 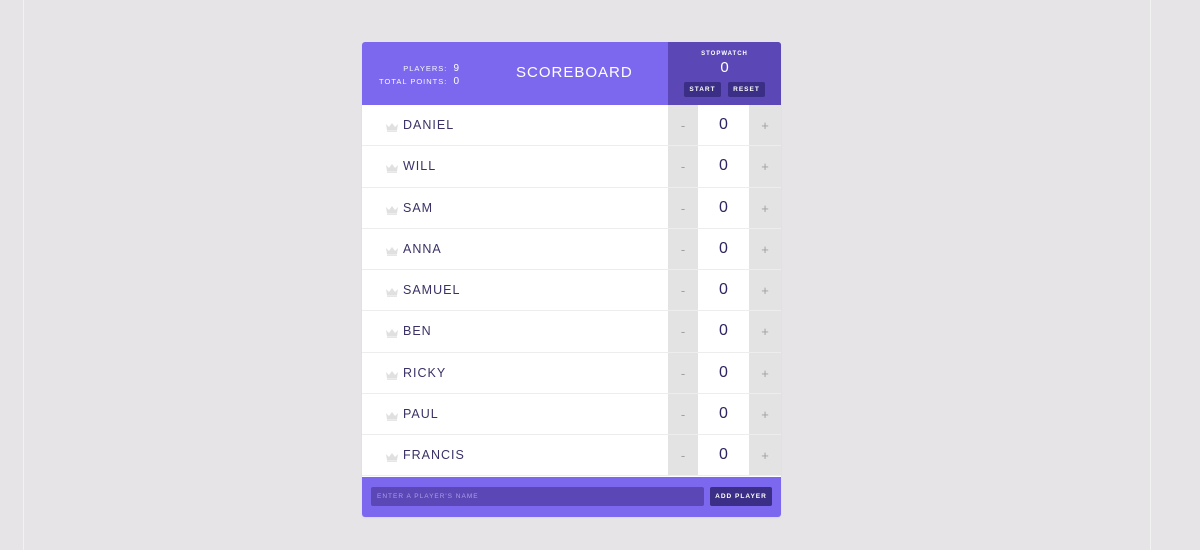 What do you see at coordinates (422, 248) in the screenshot?
I see `player-name: ANNA` at bounding box center [422, 248].